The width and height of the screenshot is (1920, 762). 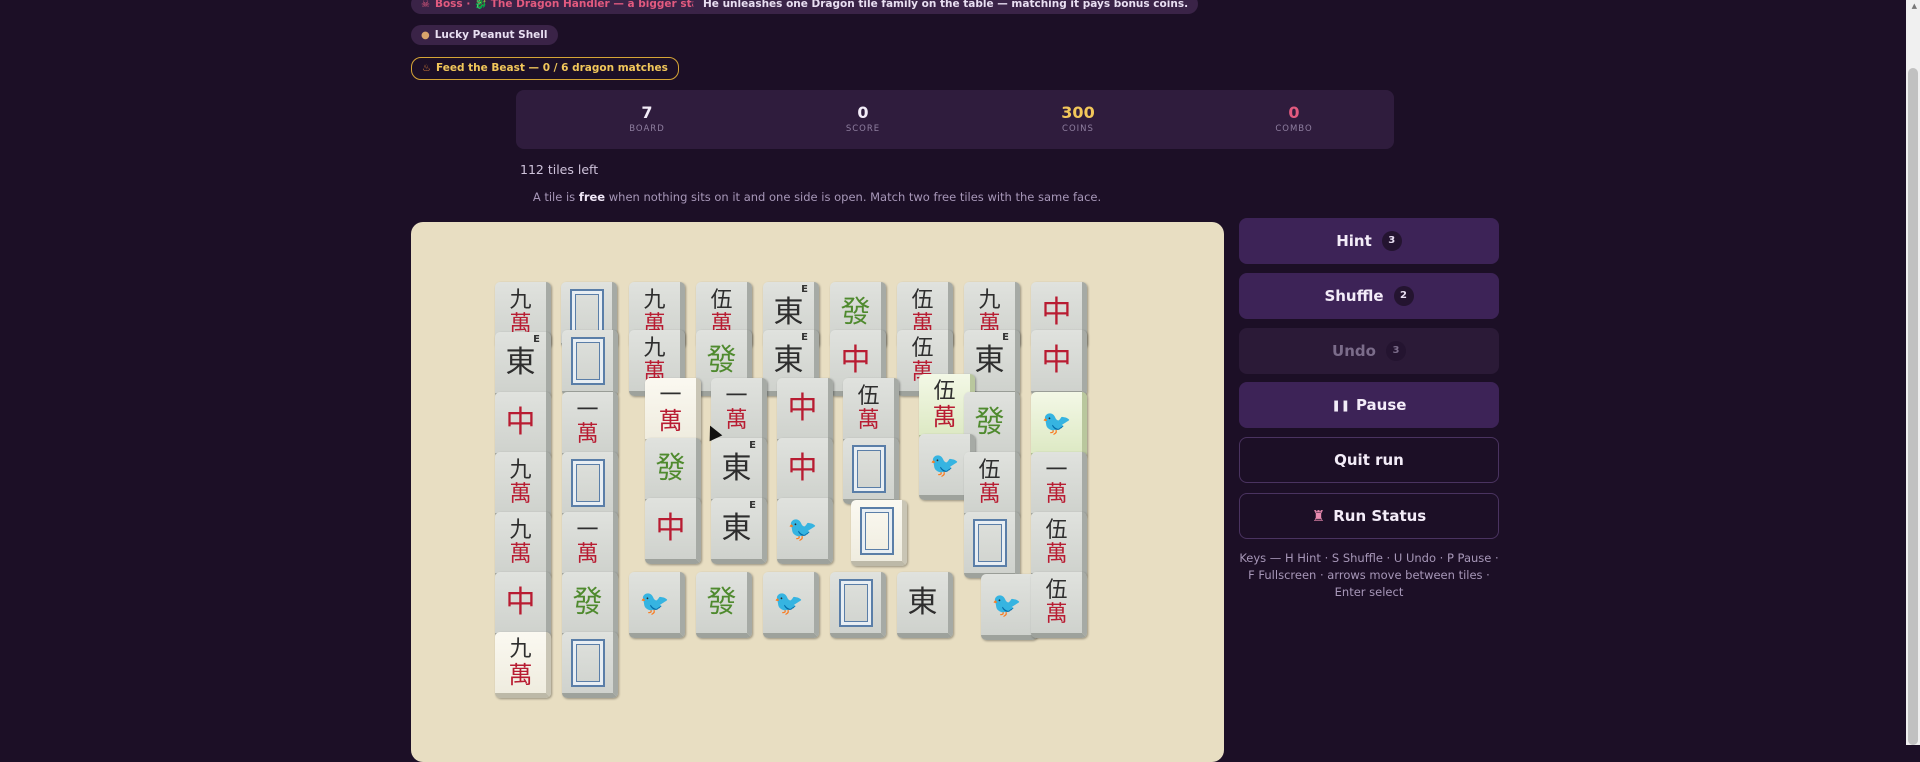 I want to click on quit-run-button: Quit run, so click(x=1369, y=460).